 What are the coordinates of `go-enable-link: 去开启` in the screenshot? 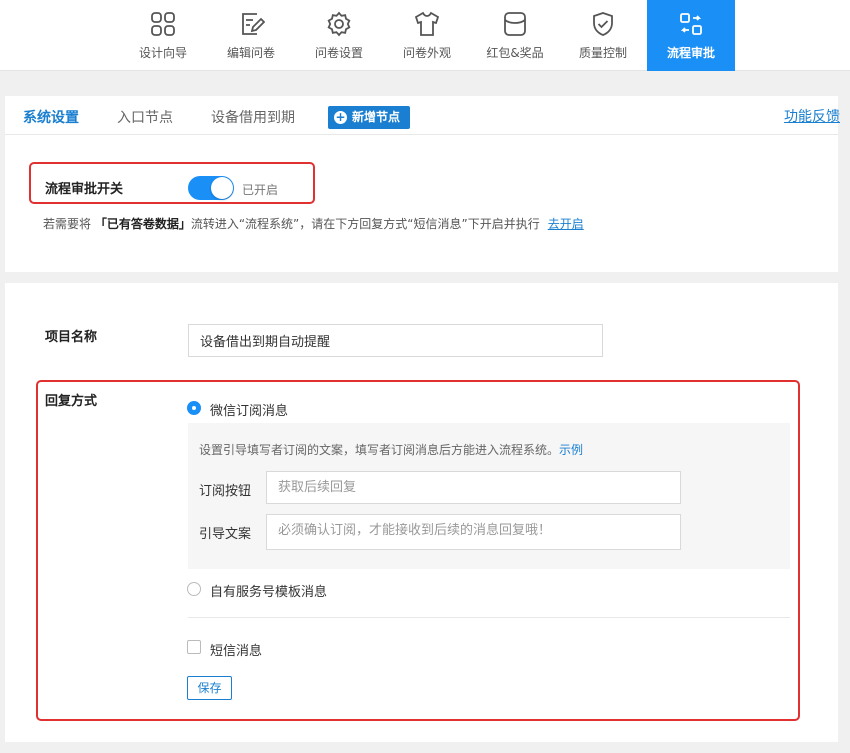 It's located at (566, 224).